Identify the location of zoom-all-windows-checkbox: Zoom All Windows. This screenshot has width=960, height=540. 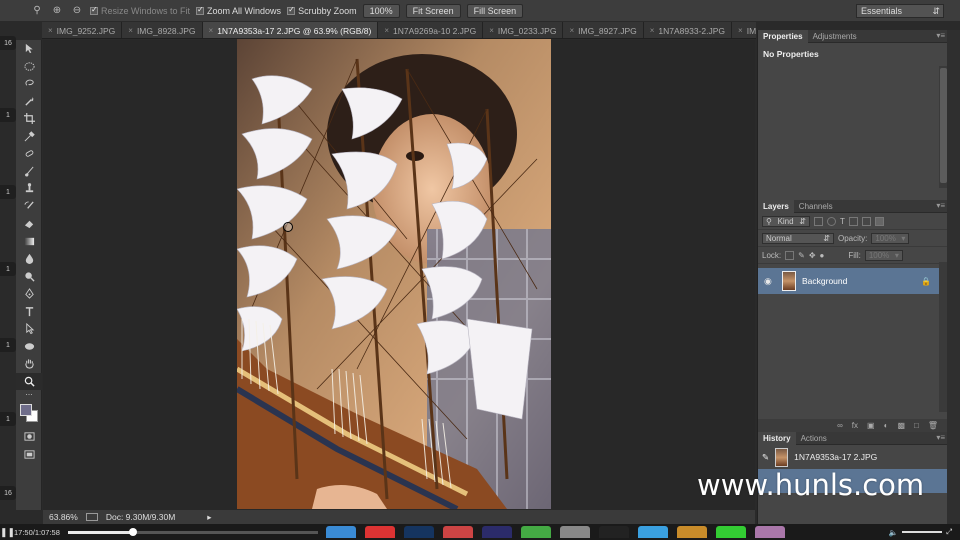
(238, 10).